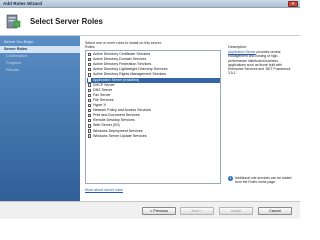 The image size is (320, 240). Describe the element at coordinates (14, 63) in the screenshot. I see `nav-item-progress: Progress` at that location.